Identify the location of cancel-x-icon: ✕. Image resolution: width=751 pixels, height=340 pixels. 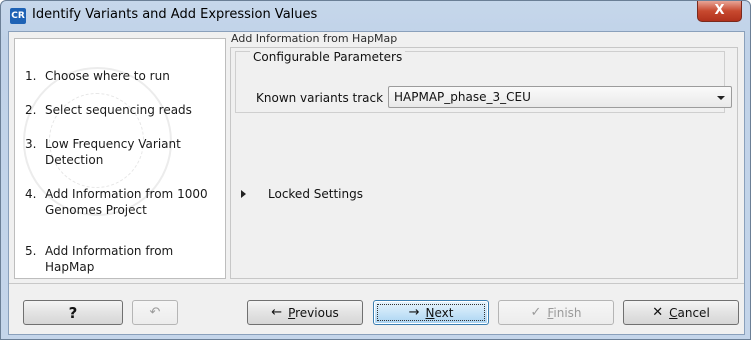
(658, 312).